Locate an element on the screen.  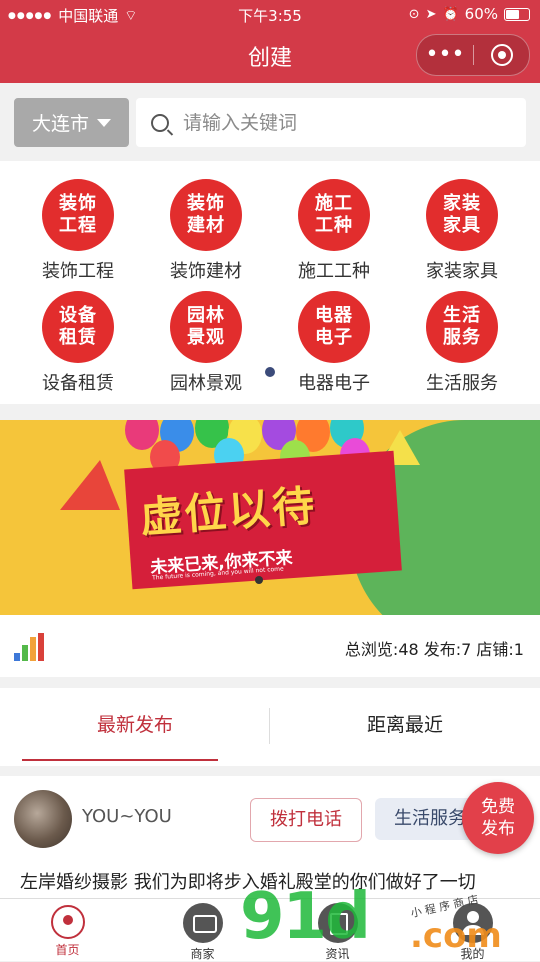
decoration-engineering-icon: 装饰 工程 is located at coordinates (78, 215).